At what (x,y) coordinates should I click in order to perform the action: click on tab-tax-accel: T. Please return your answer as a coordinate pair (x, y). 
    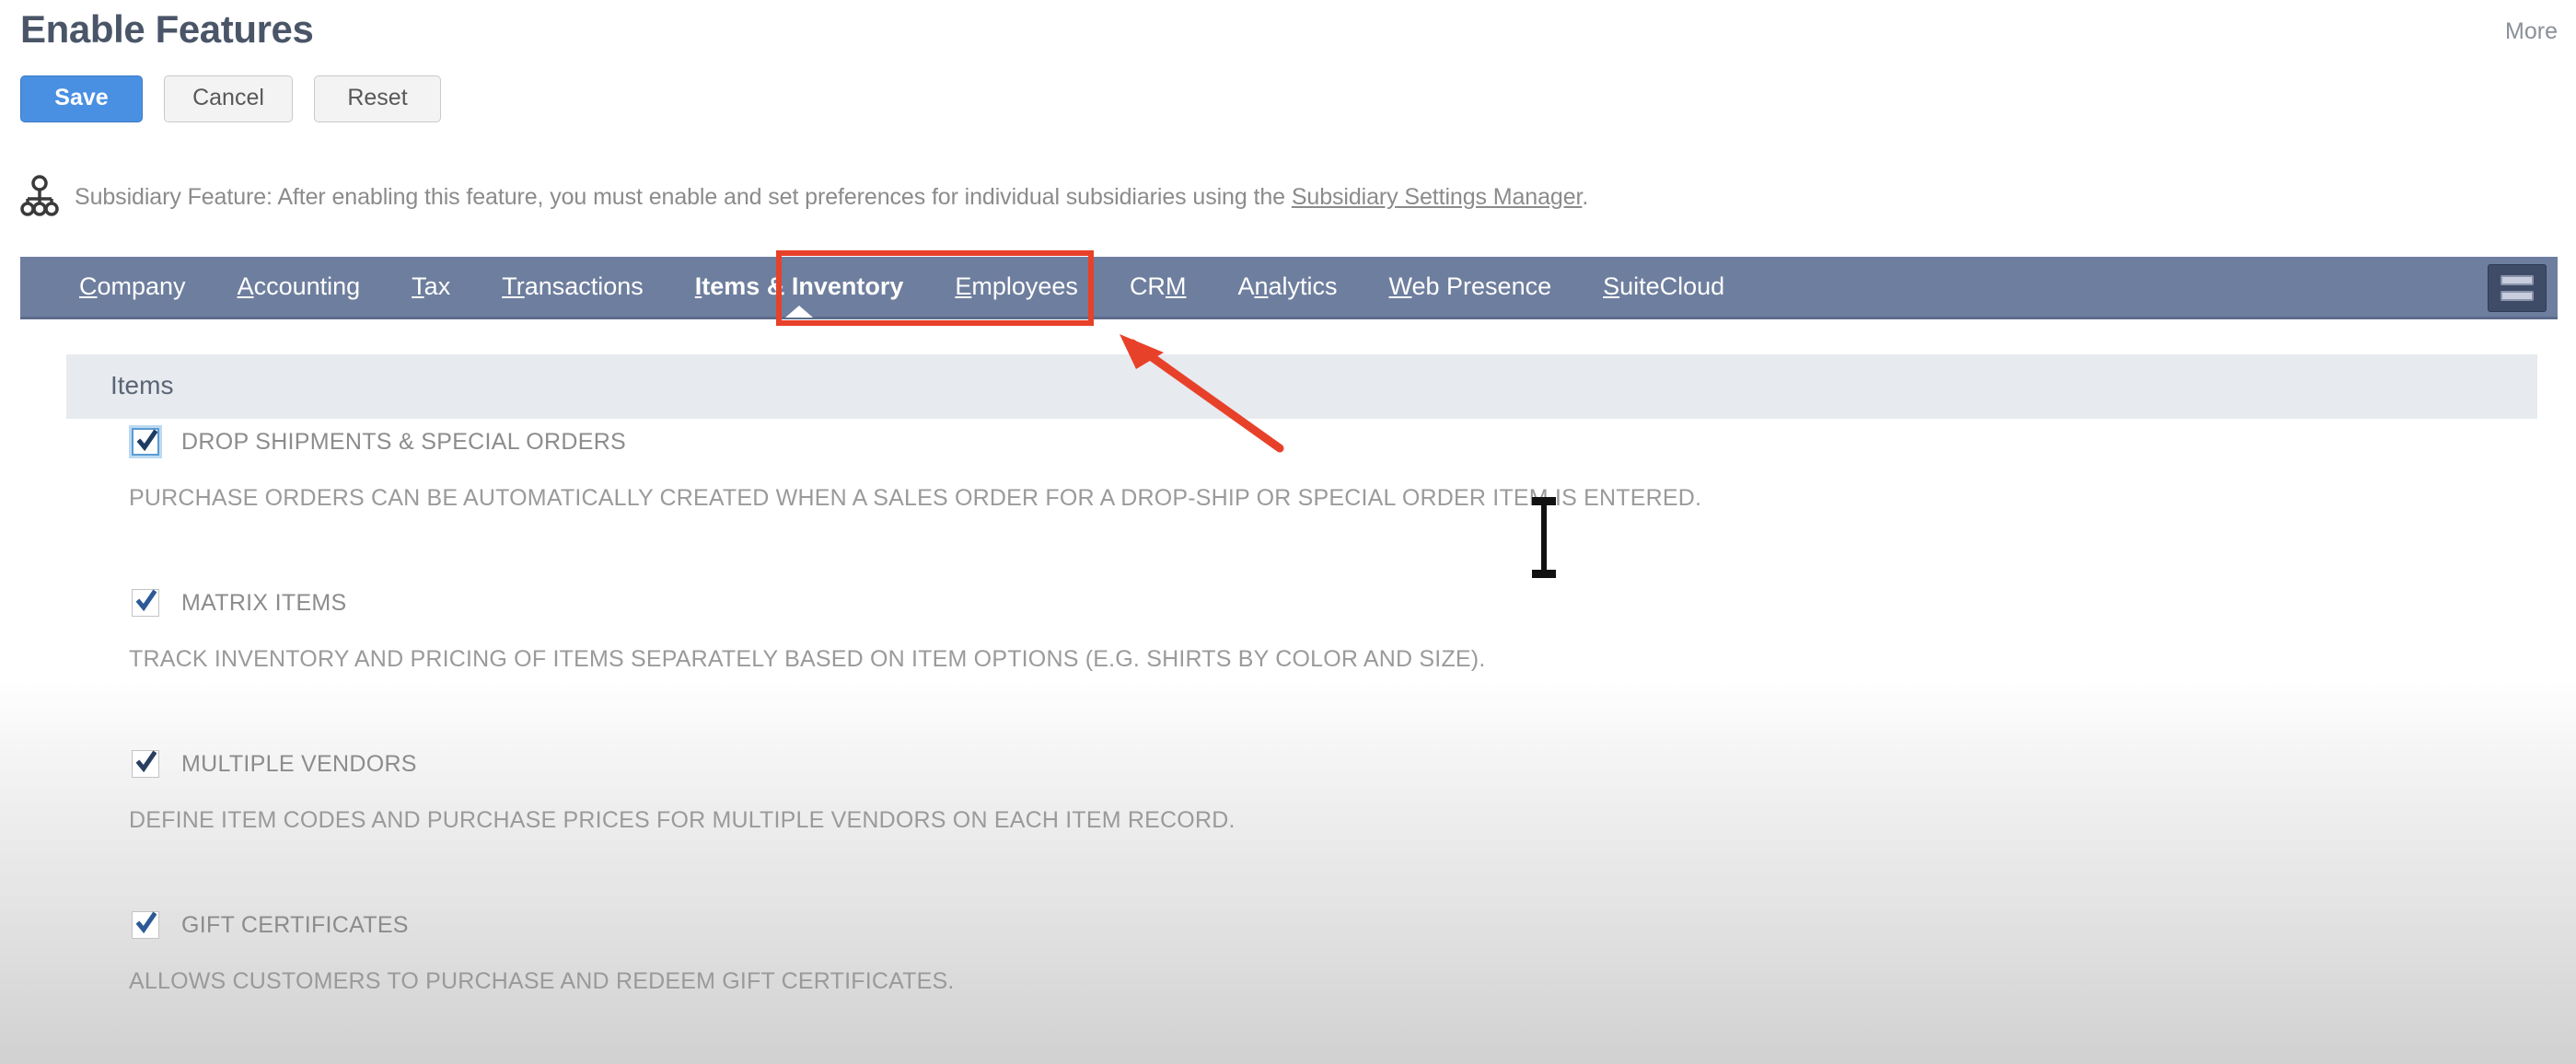
    Looking at the image, I should click on (418, 286).